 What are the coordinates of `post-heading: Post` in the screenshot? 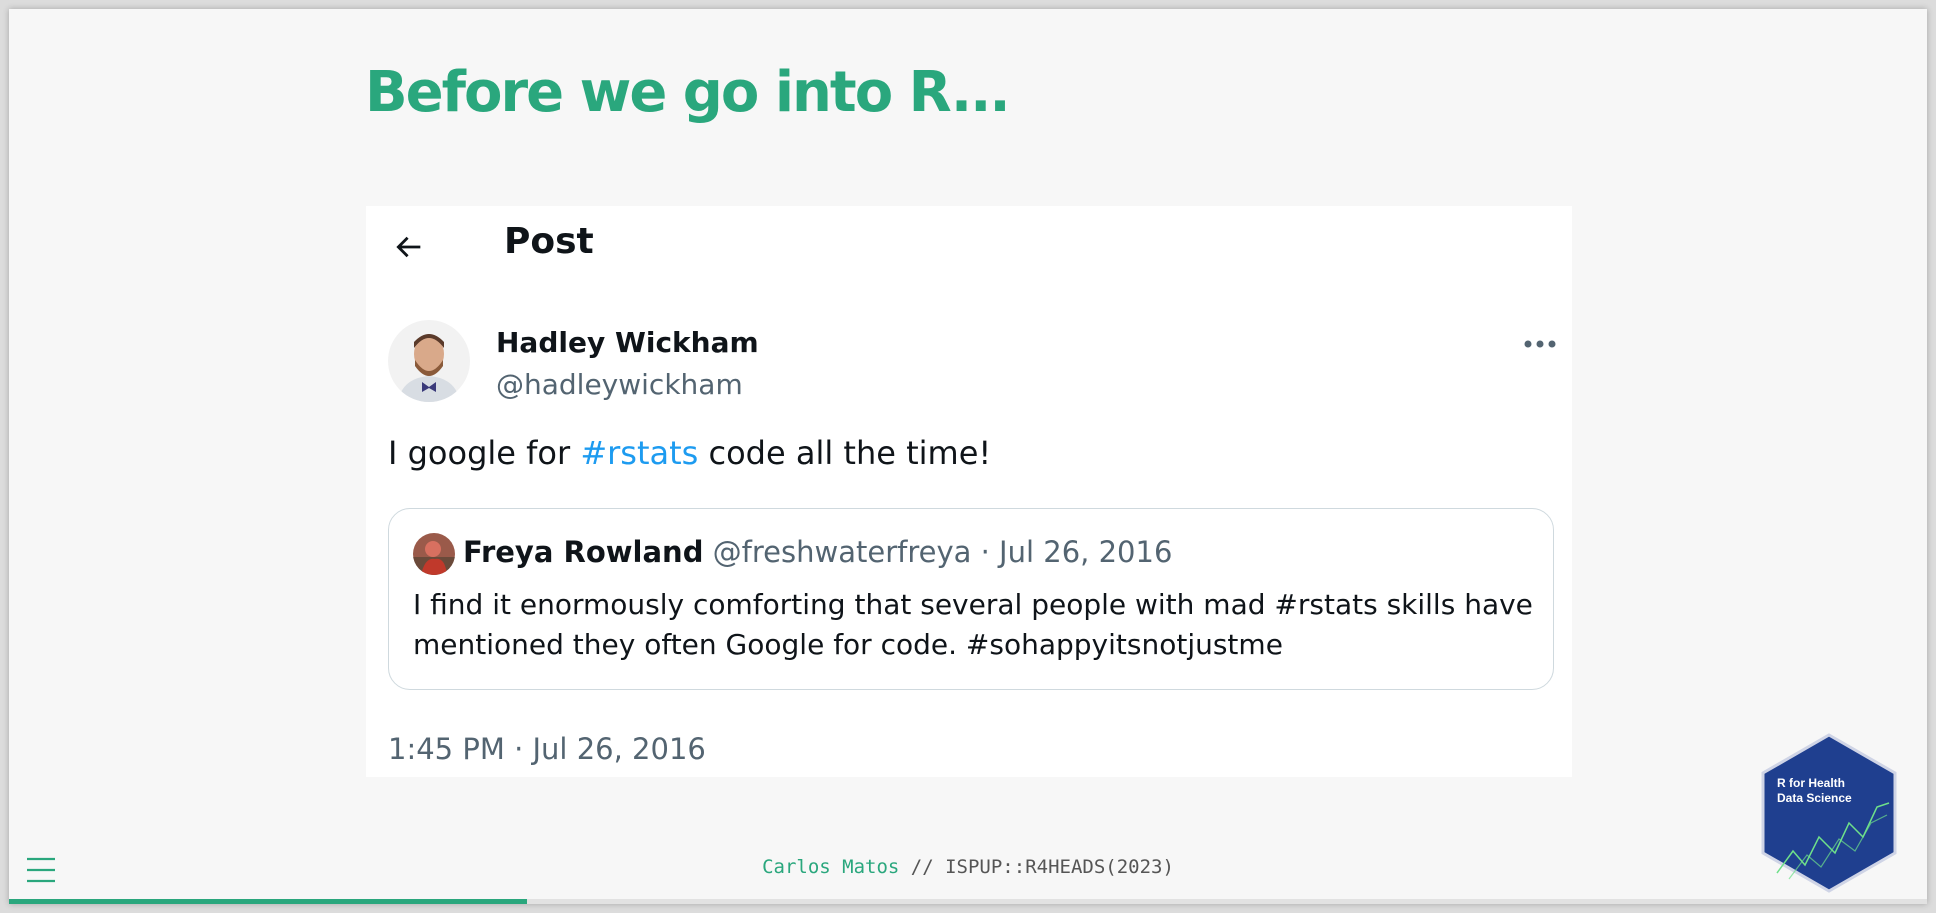 It's located at (549, 241).